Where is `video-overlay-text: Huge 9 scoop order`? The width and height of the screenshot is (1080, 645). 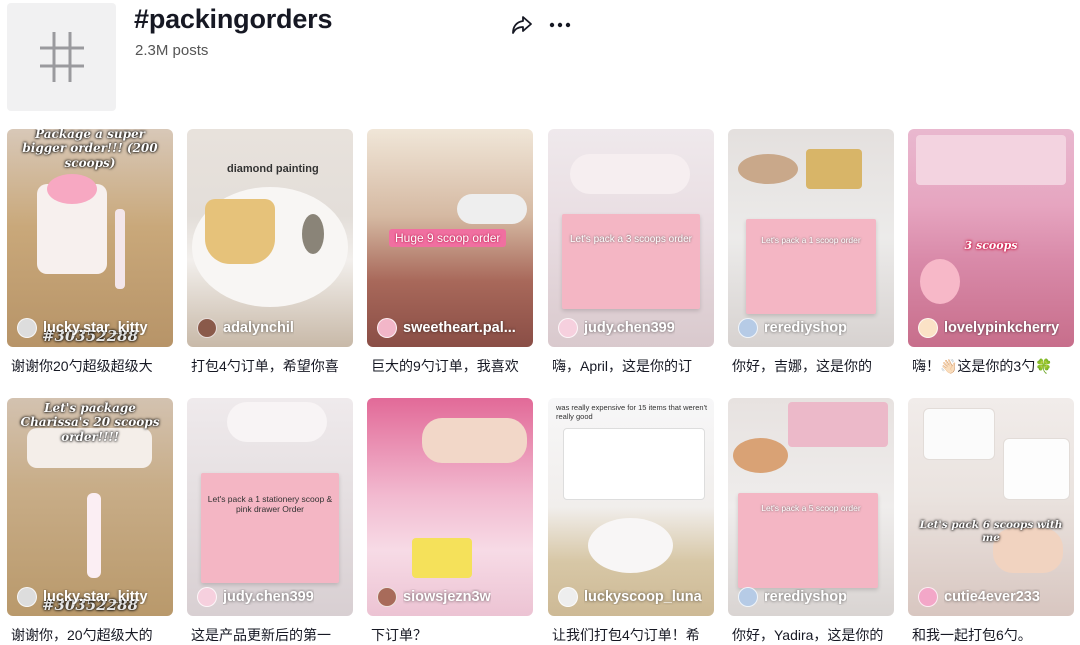
video-overlay-text: Huge 9 scoop order is located at coordinates (448, 238).